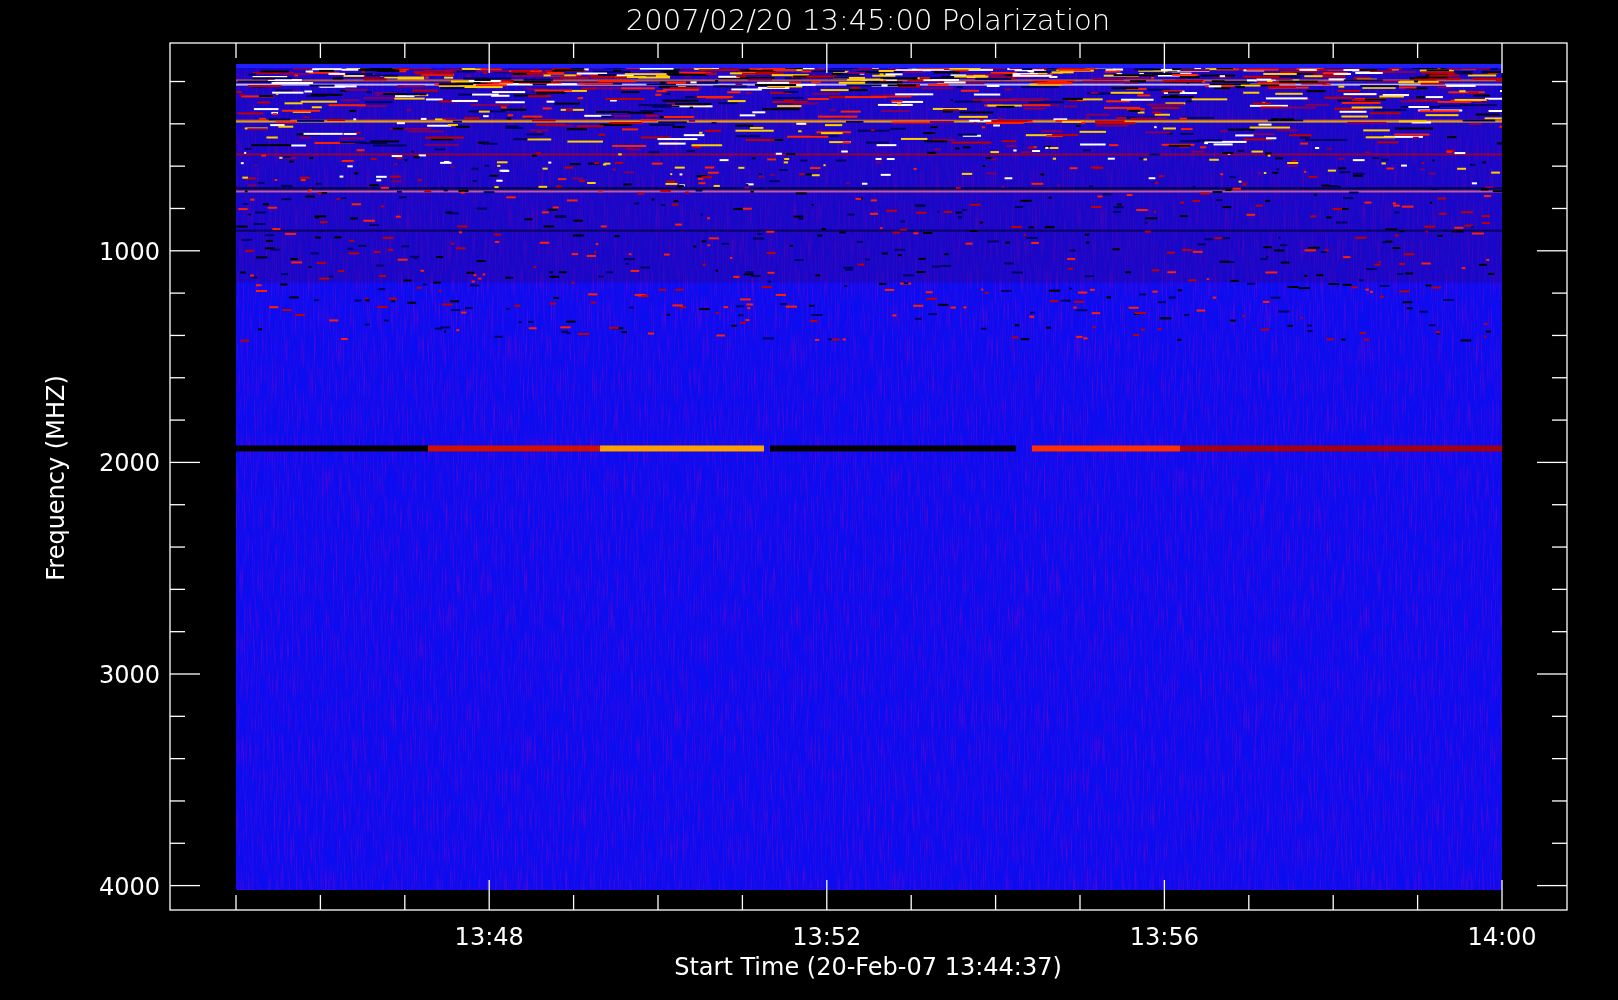  Describe the element at coordinates (868, 20) in the screenshot. I see `plot-title: 2007/02/20 13:45:00 Polarization` at that location.